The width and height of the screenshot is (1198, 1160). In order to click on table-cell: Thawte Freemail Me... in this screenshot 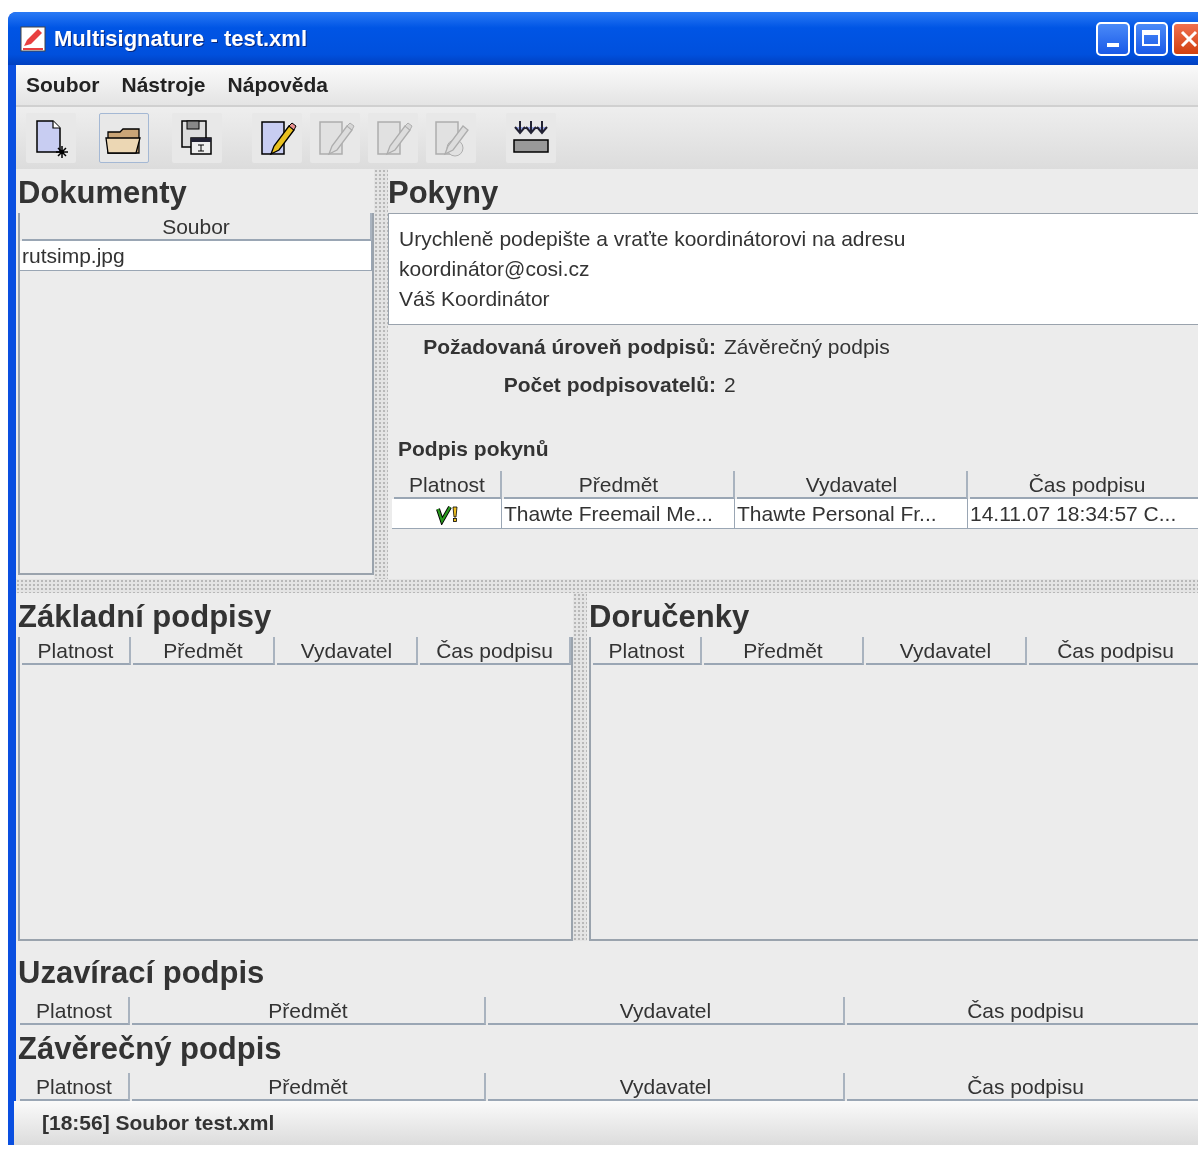, I will do `click(618, 514)`.